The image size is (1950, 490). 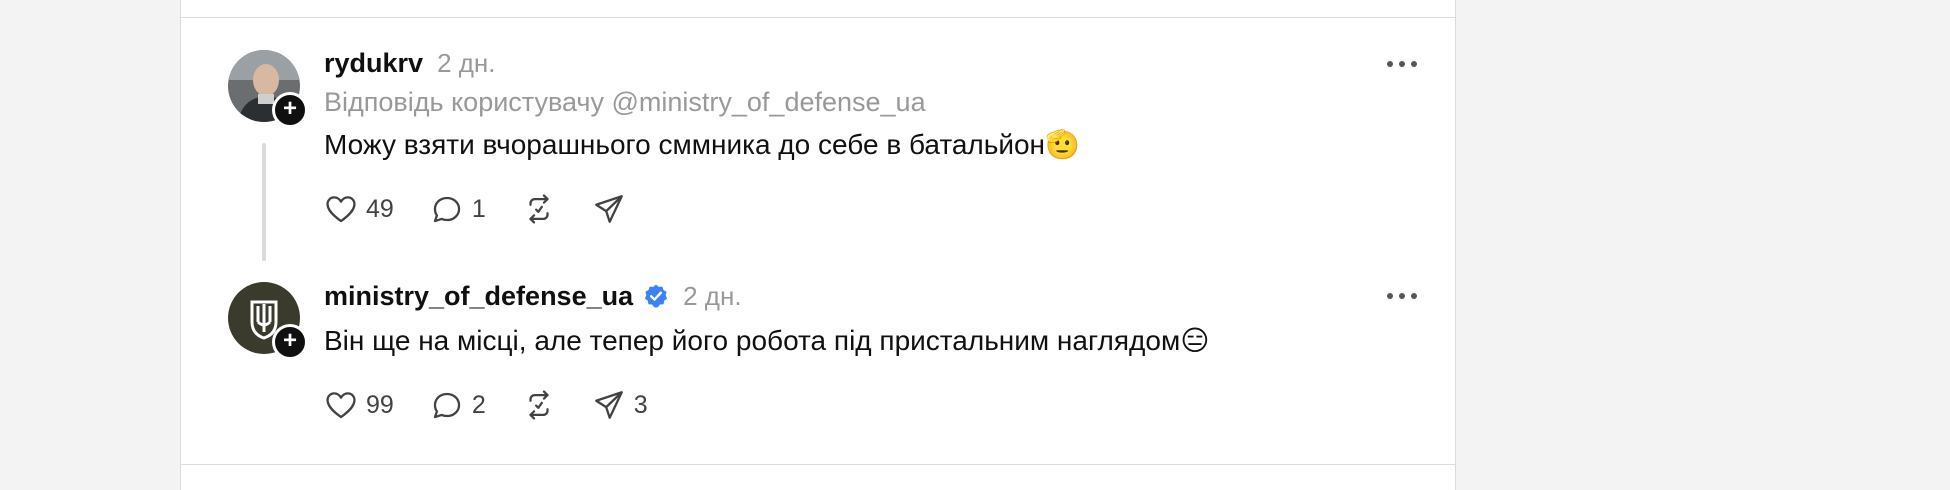 What do you see at coordinates (766, 405) in the screenshot?
I see `post-actions: 99 2 3` at bounding box center [766, 405].